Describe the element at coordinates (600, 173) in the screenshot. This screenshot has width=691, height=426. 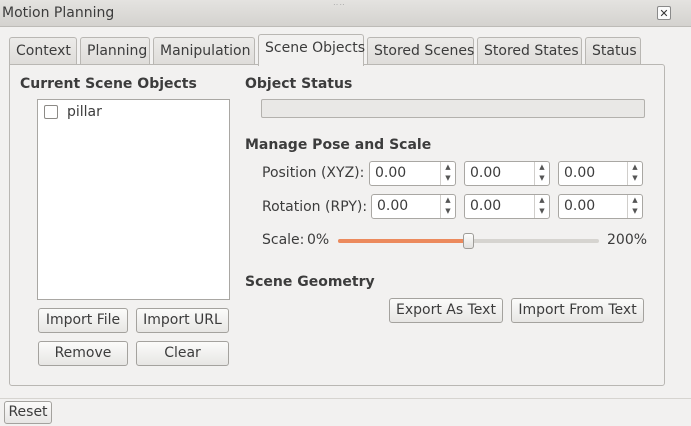
I see `position-z-spinbox: 0.00 ▲ ▼` at that location.